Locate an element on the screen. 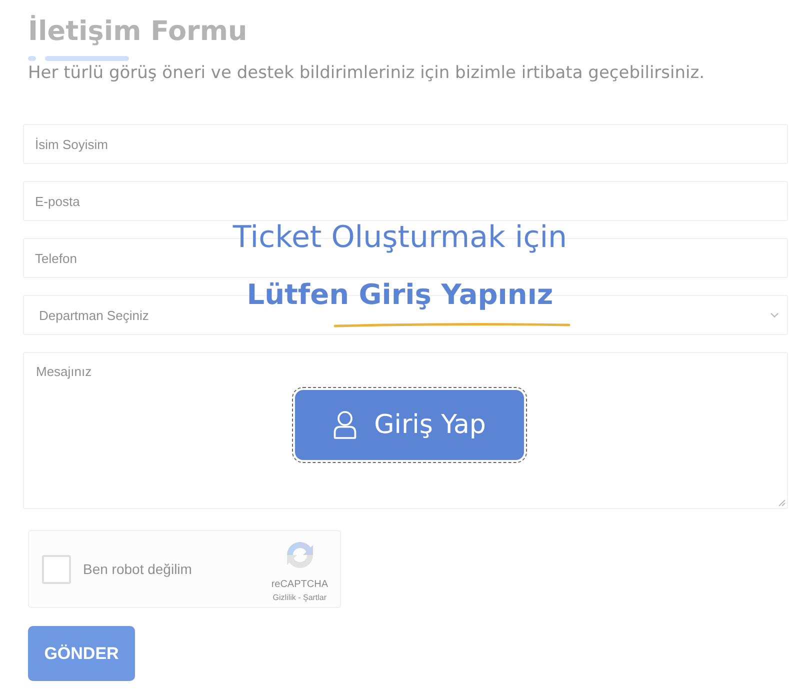 The width and height of the screenshot is (800, 700). login-button: Giriş Yap is located at coordinates (409, 425).